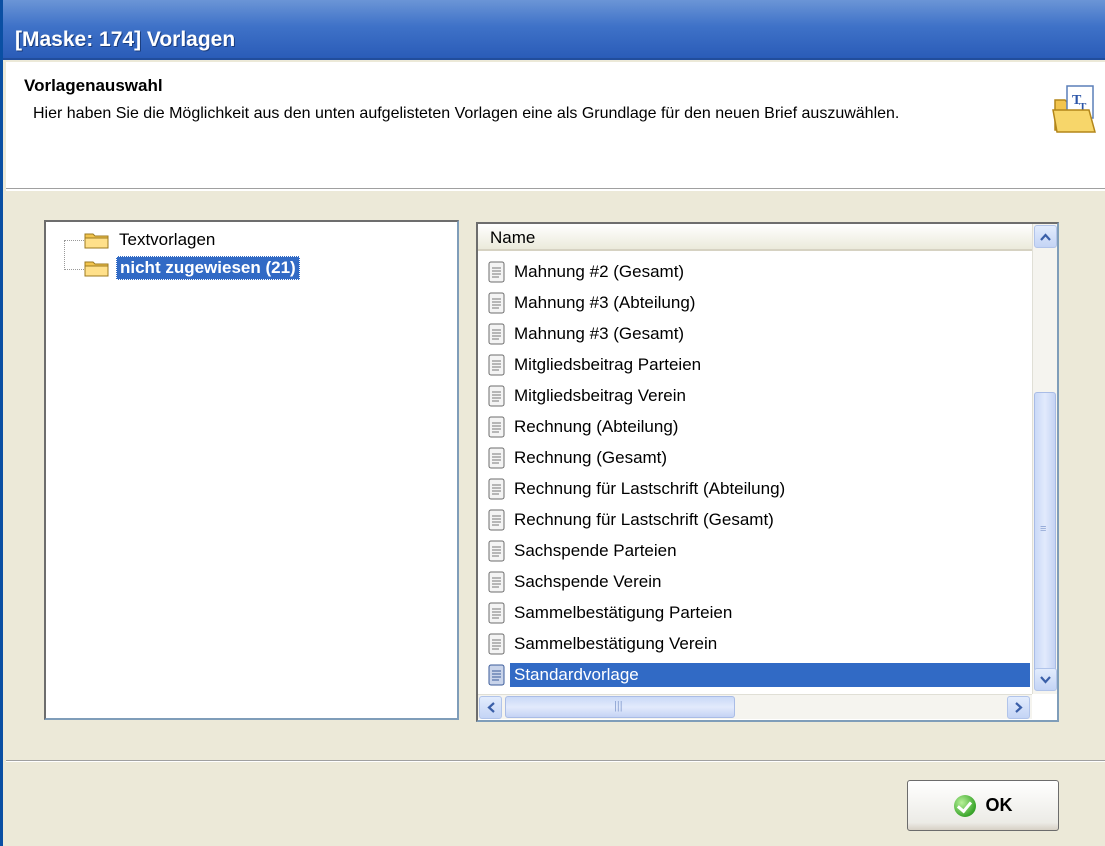 The image size is (1105, 846). Describe the element at coordinates (755, 302) in the screenshot. I see `list-item: Mahnung #3 (Abteilung)` at that location.